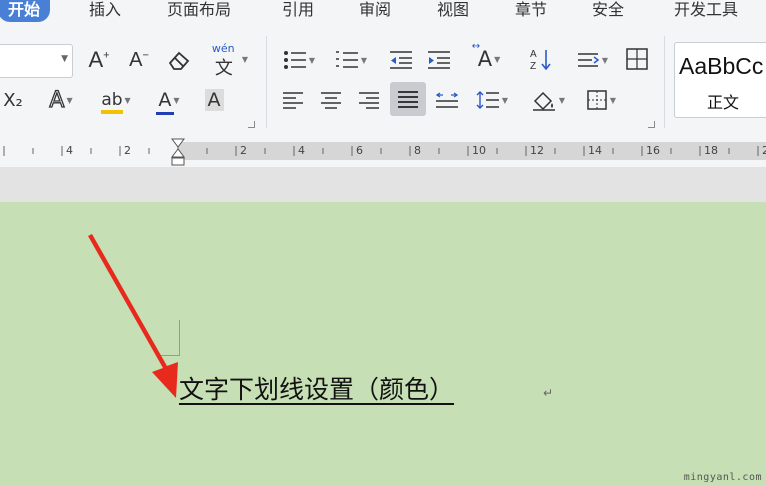 The height and width of the screenshot is (485, 766). Describe the element at coordinates (165, 102) in the screenshot. I see `font-color-icon: A` at that location.